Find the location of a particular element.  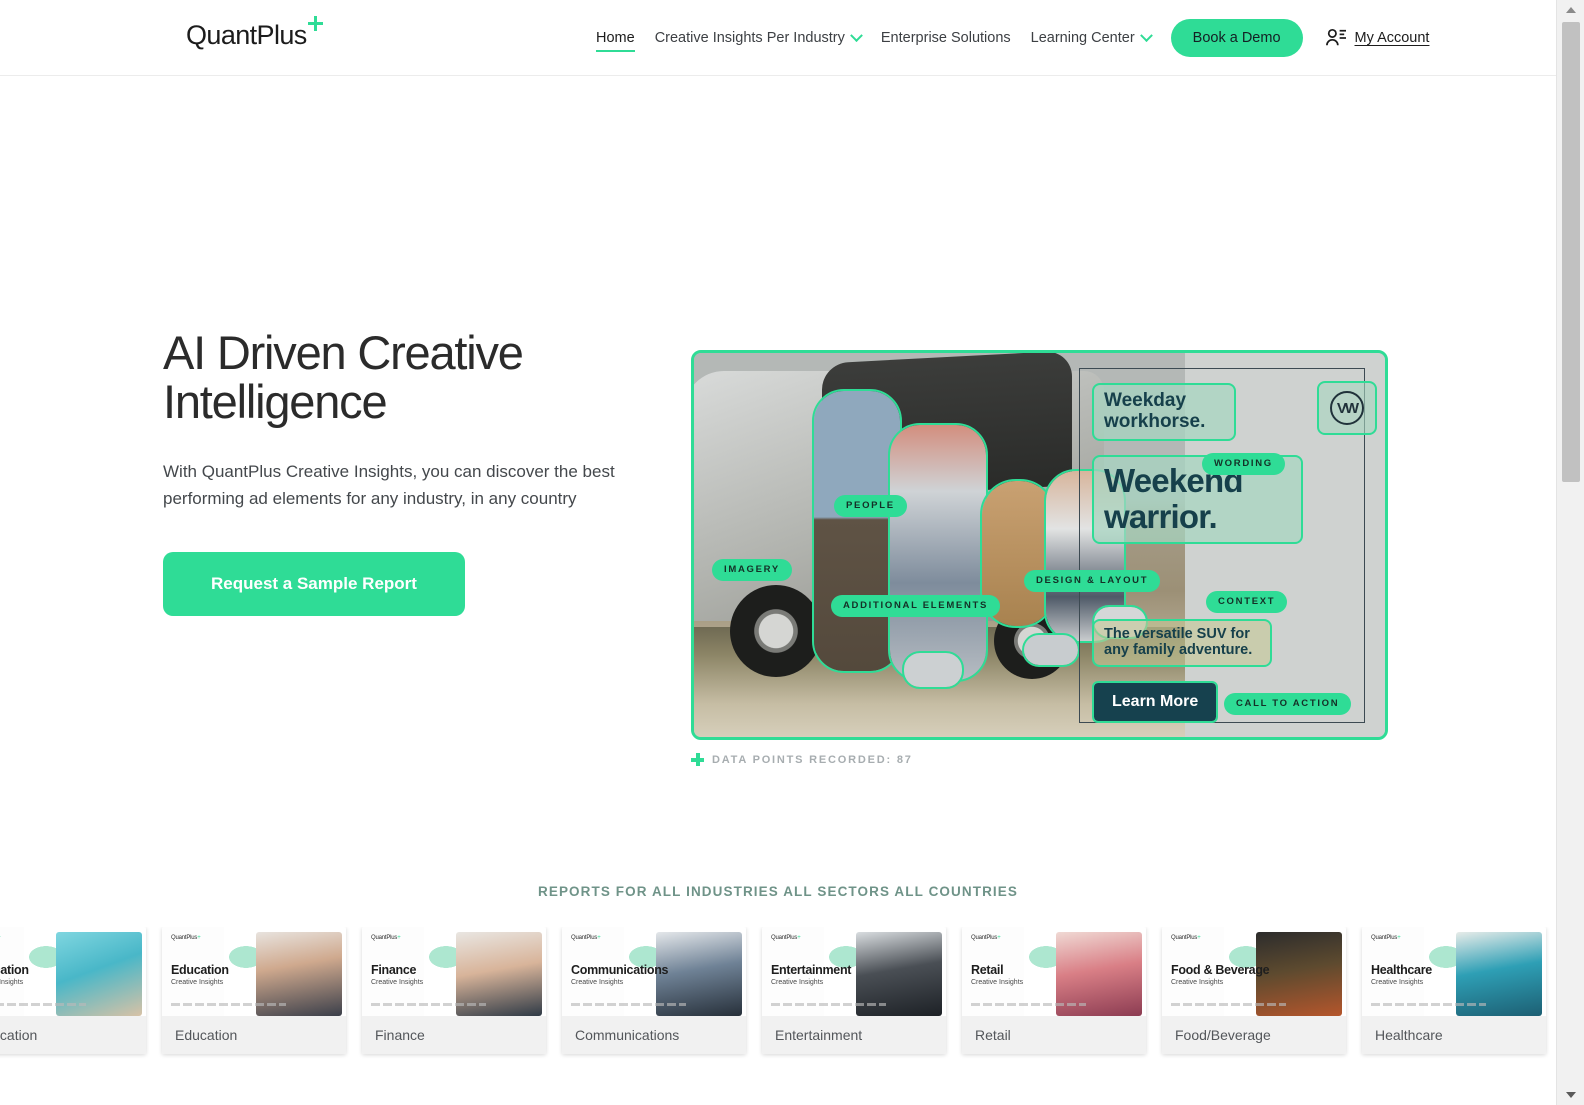

report-card-cover: QuantPlus+ Finance Creative Insights is located at coordinates (454, 971).